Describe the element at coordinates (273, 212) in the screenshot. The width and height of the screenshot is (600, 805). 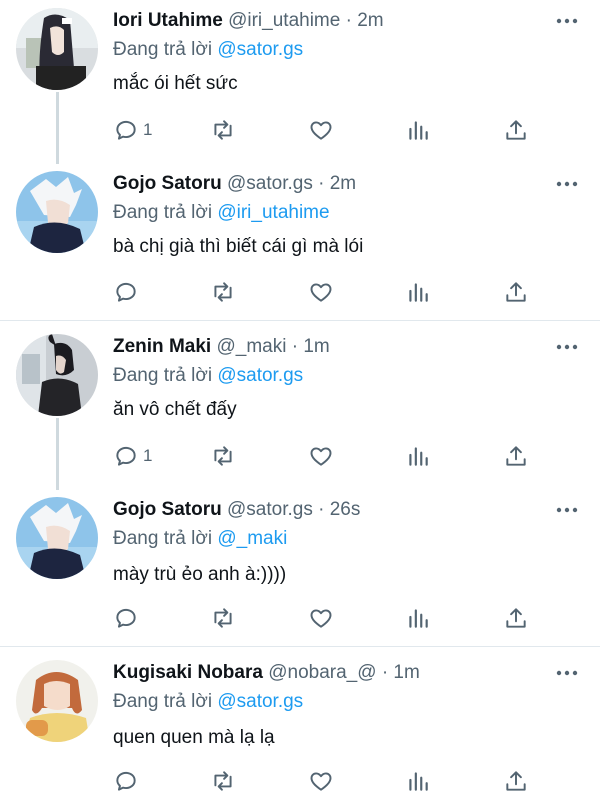
I see `replying-to-handle: @iri_utahime` at that location.